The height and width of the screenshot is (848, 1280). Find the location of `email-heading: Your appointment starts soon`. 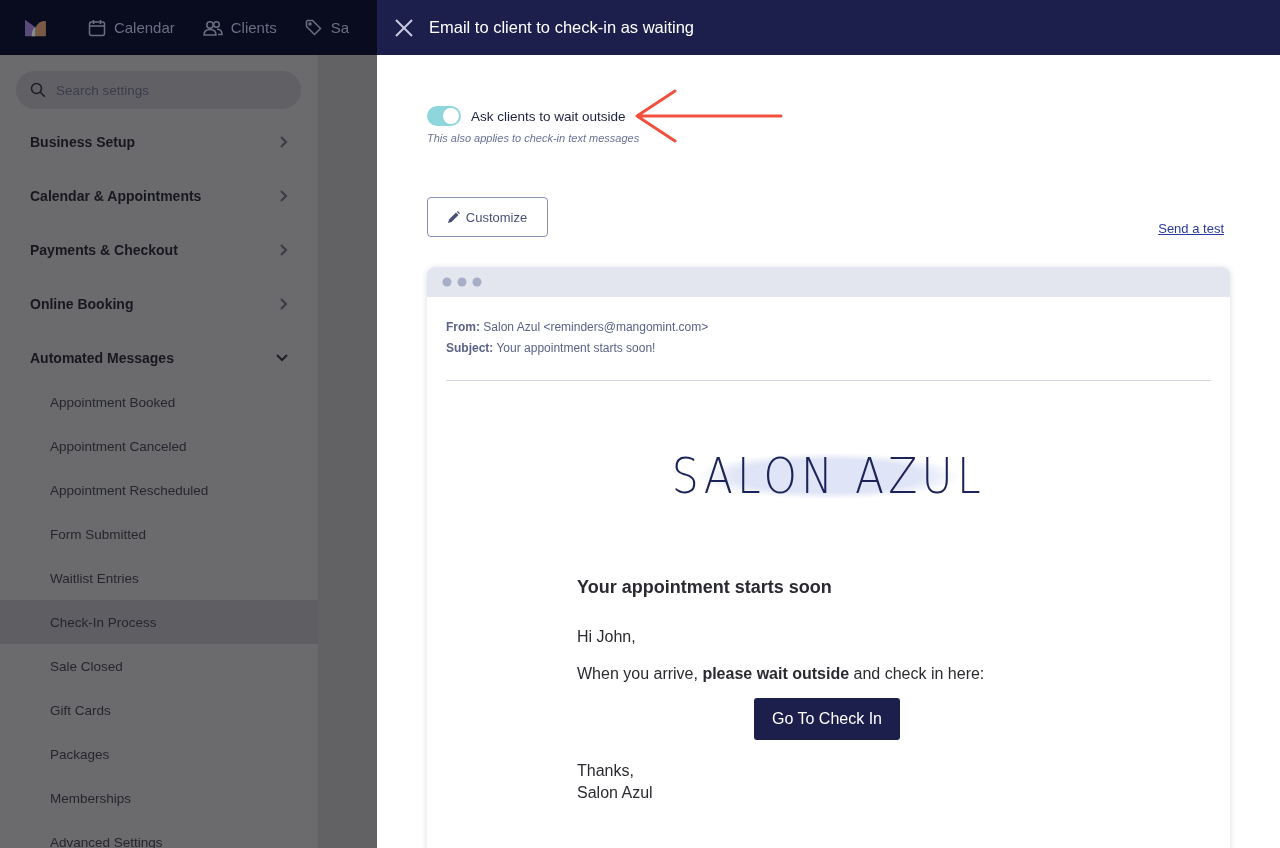

email-heading: Your appointment starts soon is located at coordinates (705, 587).